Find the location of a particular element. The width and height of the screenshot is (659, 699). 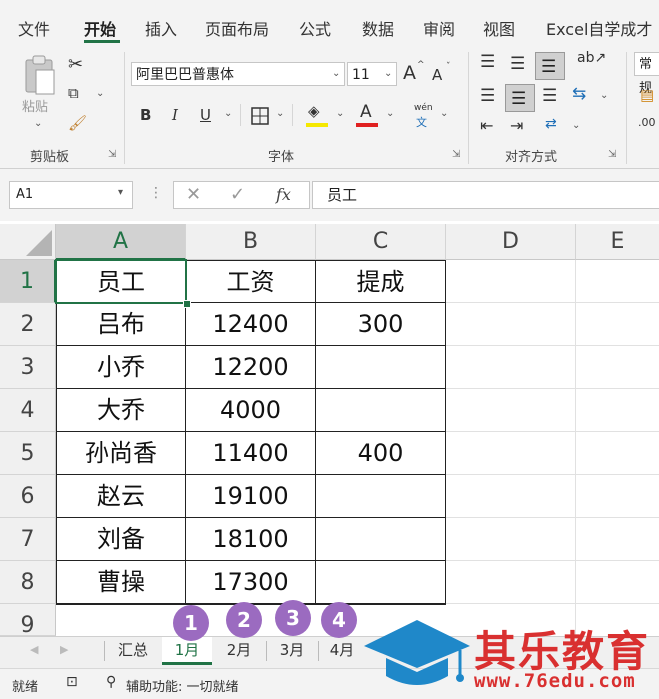

fill-color-dropdown-icon: ⌄ is located at coordinates (340, 113).